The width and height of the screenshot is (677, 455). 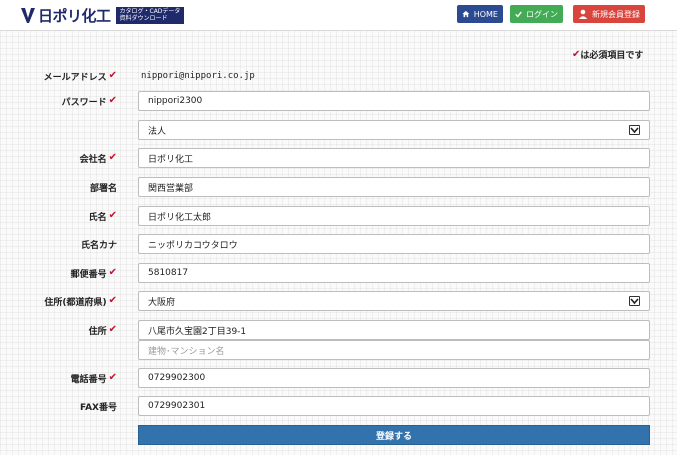 What do you see at coordinates (583, 14) in the screenshot?
I see `user-icon` at bounding box center [583, 14].